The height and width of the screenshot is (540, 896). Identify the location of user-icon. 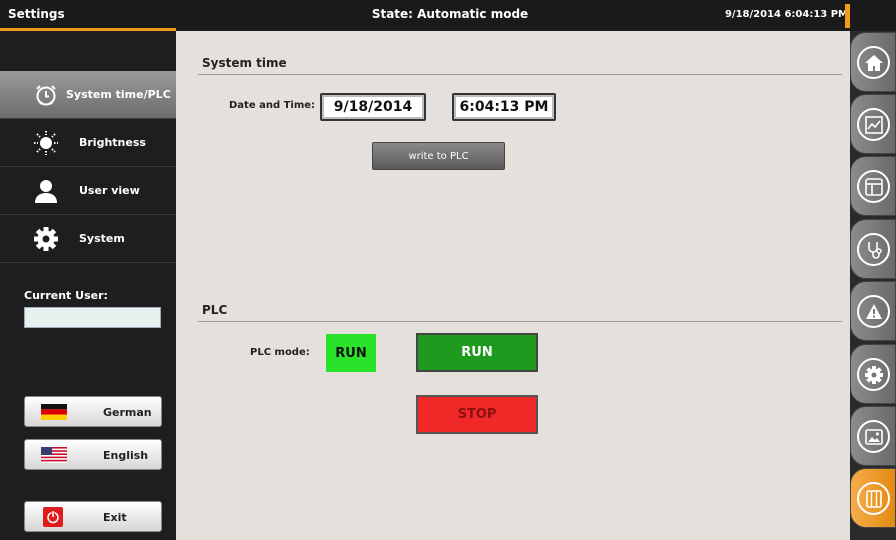
(46, 191).